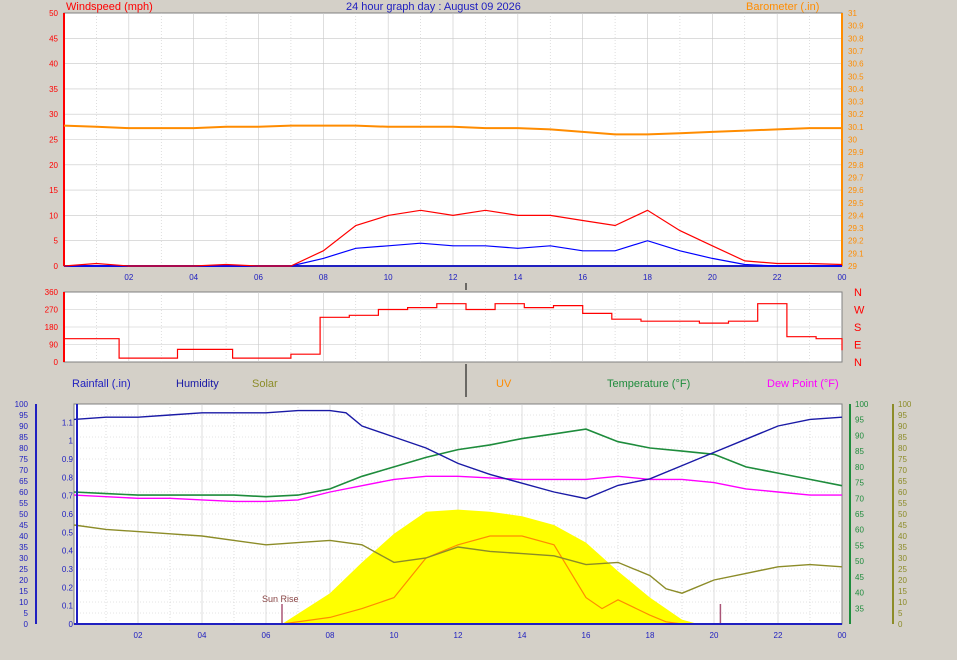 The image size is (957, 660). I want to click on time-tick-label: 20, so click(714, 635).